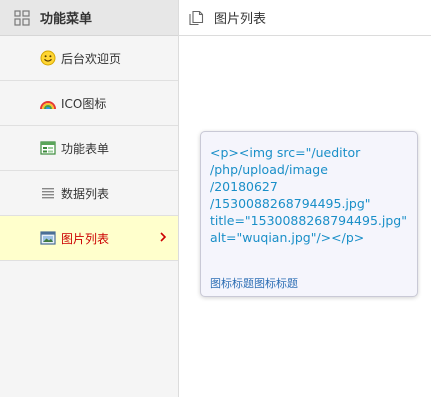  What do you see at coordinates (290, 203) in the screenshot?
I see `code-line: /1530088268794495.jpg"` at bounding box center [290, 203].